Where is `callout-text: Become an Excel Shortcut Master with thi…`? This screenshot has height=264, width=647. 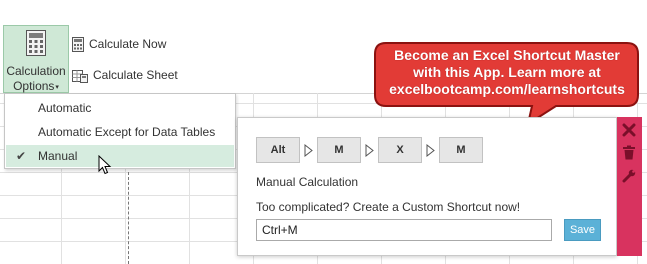
callout-text: Become an Excel Shortcut Master with thi… is located at coordinates (507, 72).